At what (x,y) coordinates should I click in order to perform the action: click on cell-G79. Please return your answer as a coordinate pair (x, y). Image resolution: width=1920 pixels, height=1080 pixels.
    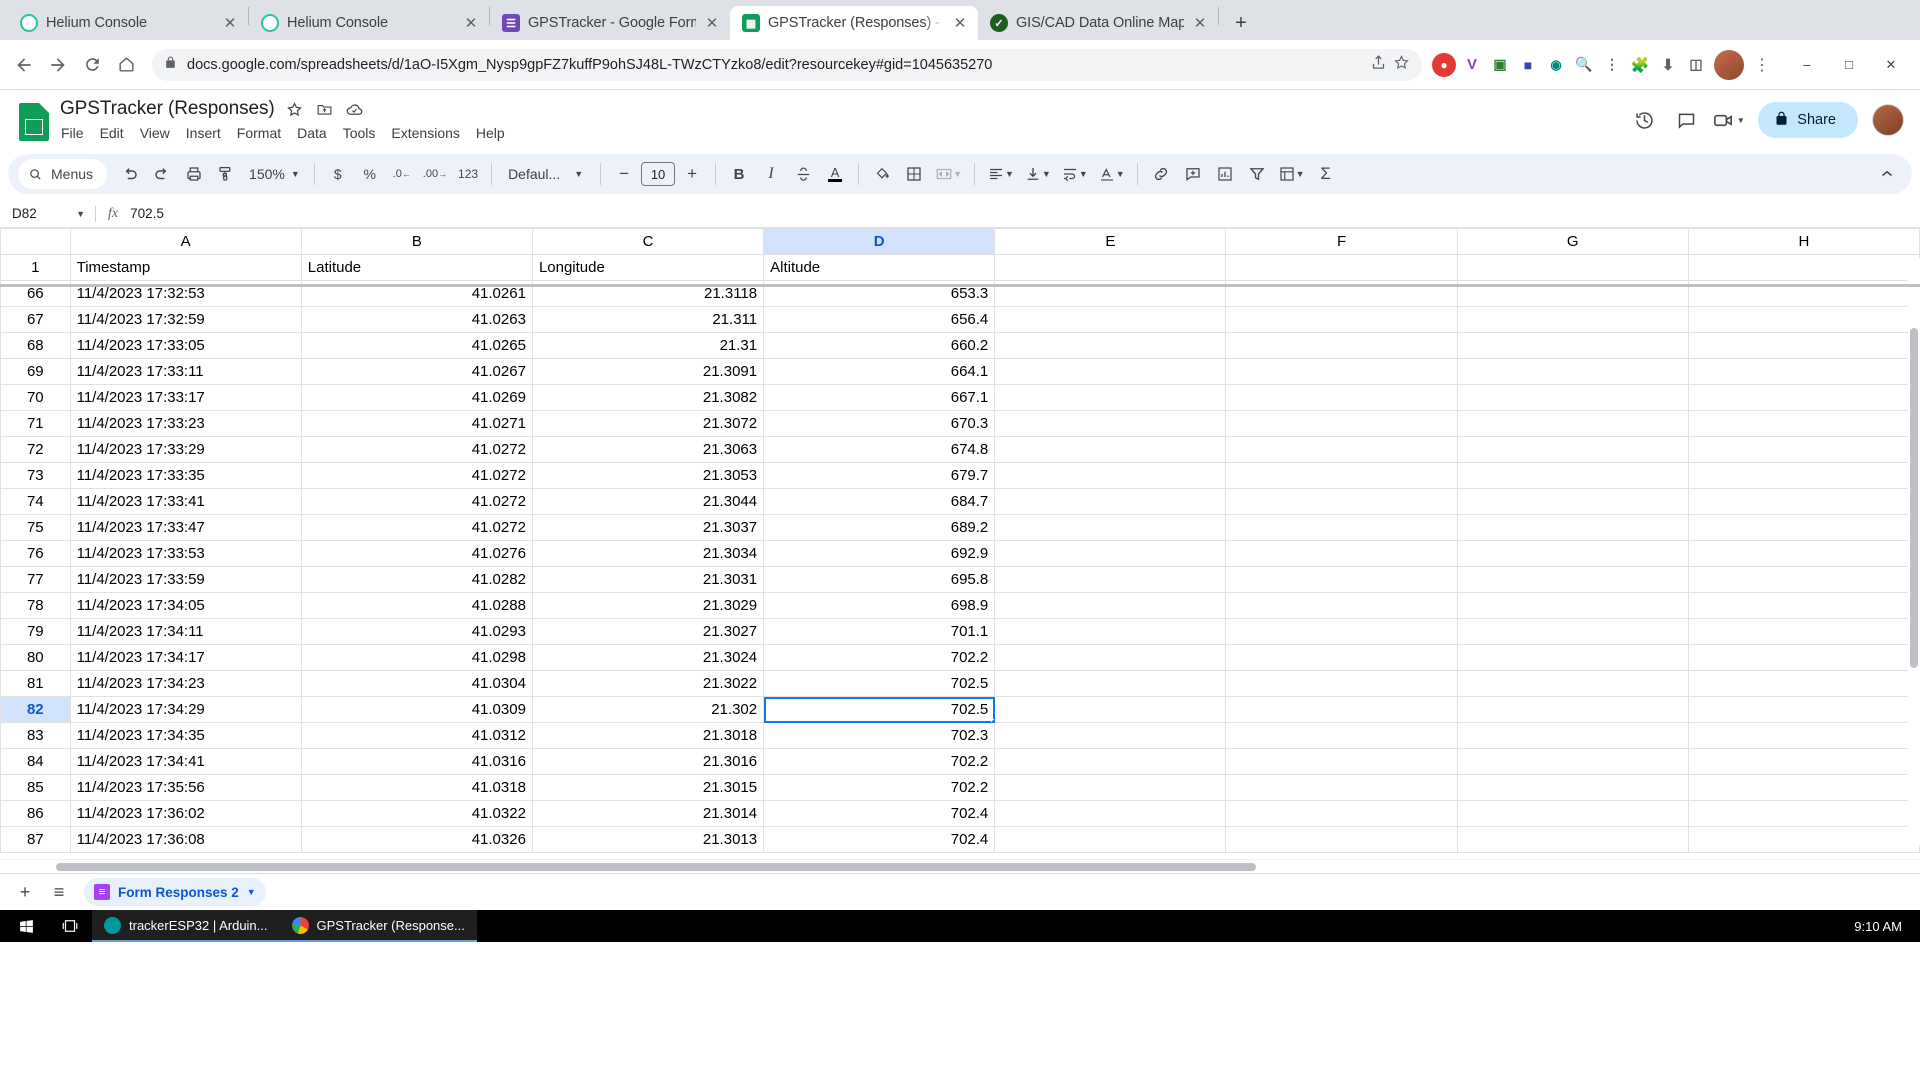
    Looking at the image, I should click on (1572, 631).